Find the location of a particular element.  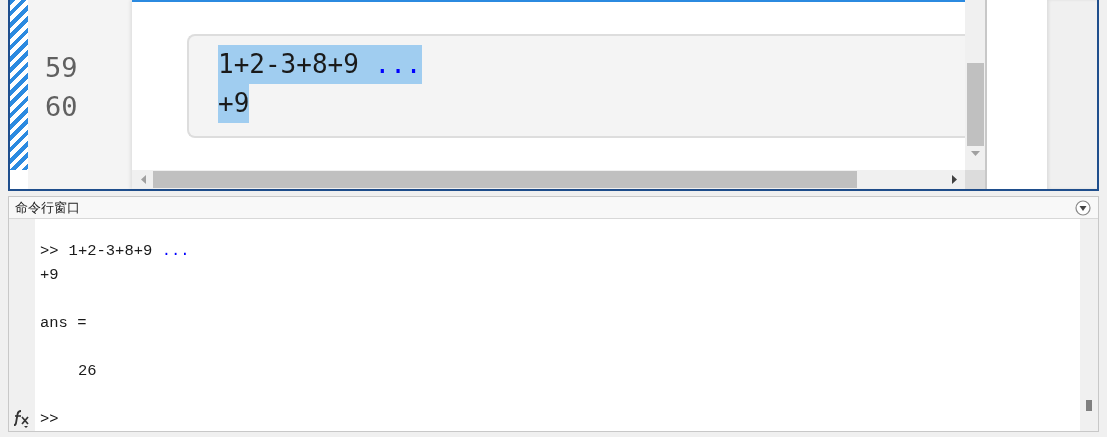

left-arrow-icon is located at coordinates (143, 179).